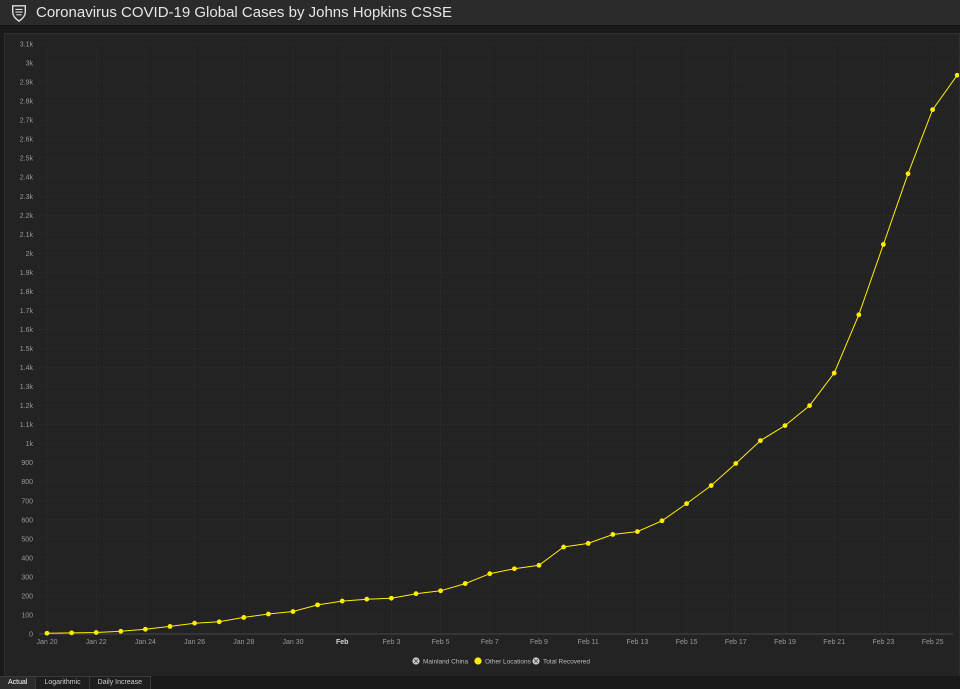 The width and height of the screenshot is (960, 689). Describe the element at coordinates (391, 642) in the screenshot. I see `x-tick-label: Feb 3` at that location.